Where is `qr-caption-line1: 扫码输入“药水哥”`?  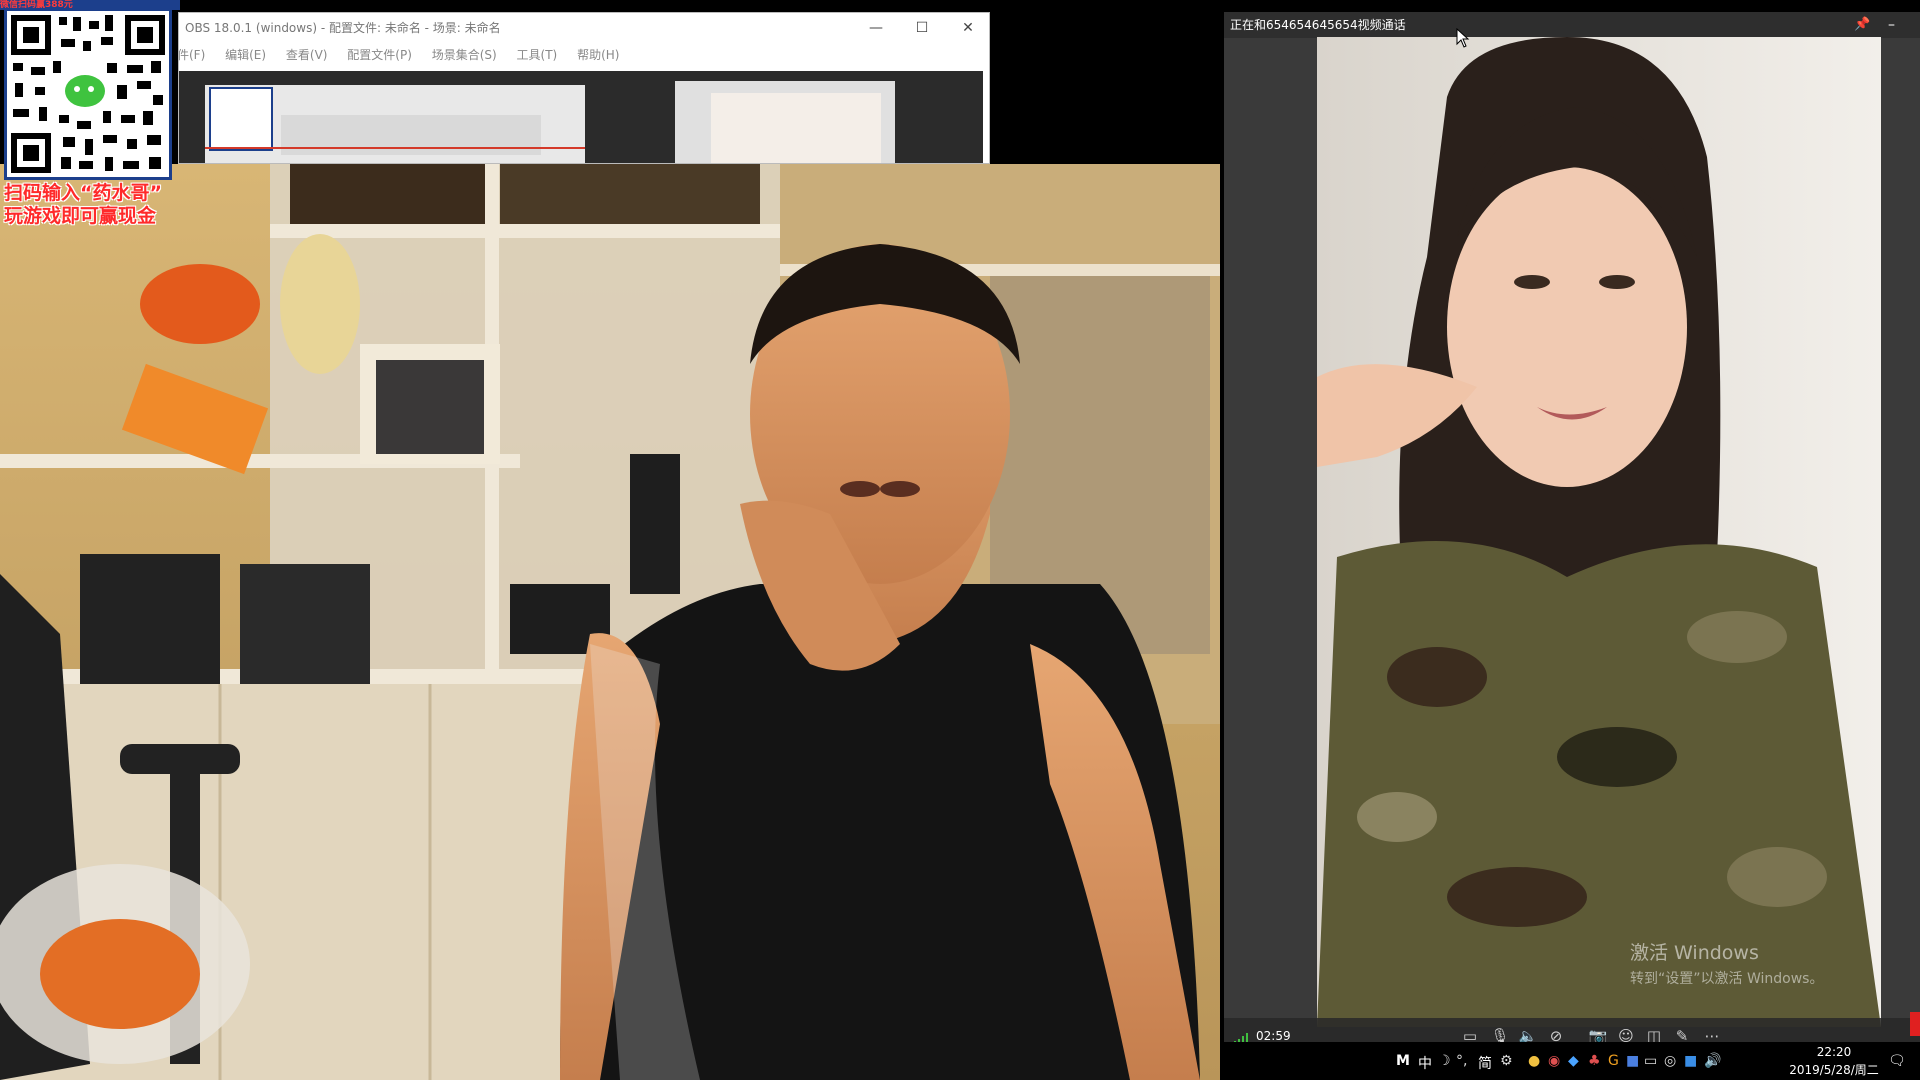
qr-caption-line1: 扫码输入“药水哥” is located at coordinates (83, 193).